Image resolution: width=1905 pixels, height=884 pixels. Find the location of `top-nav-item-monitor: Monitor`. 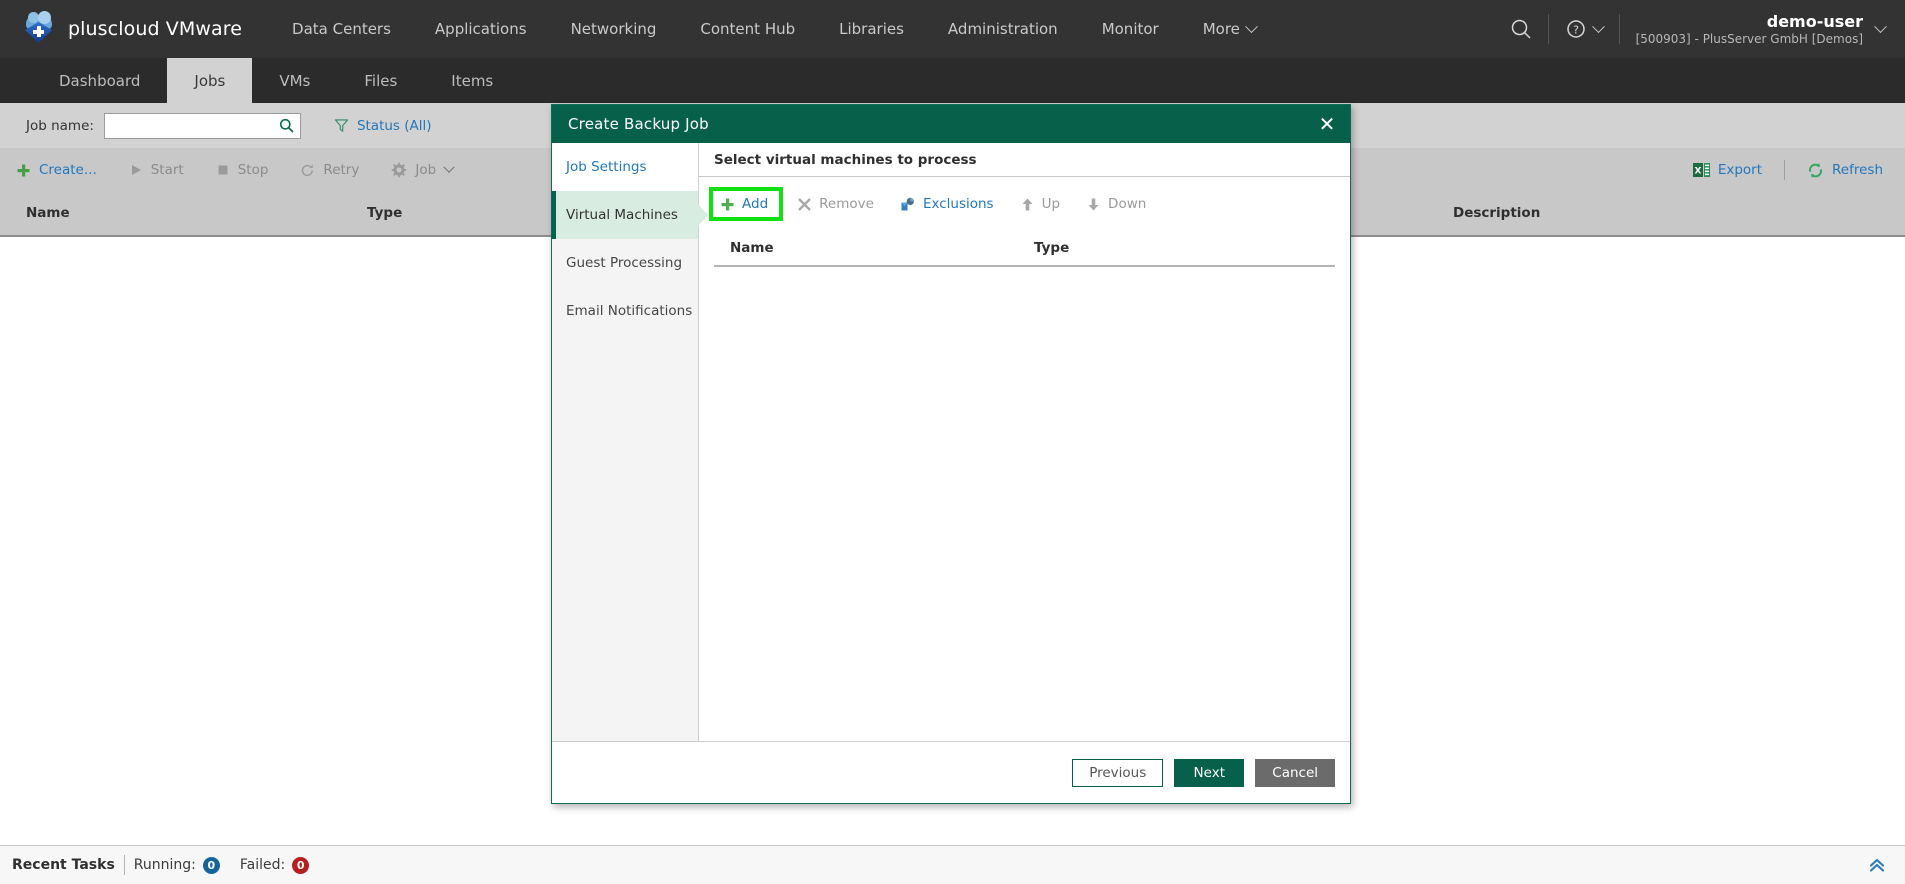

top-nav-item-monitor: Monitor is located at coordinates (1130, 29).